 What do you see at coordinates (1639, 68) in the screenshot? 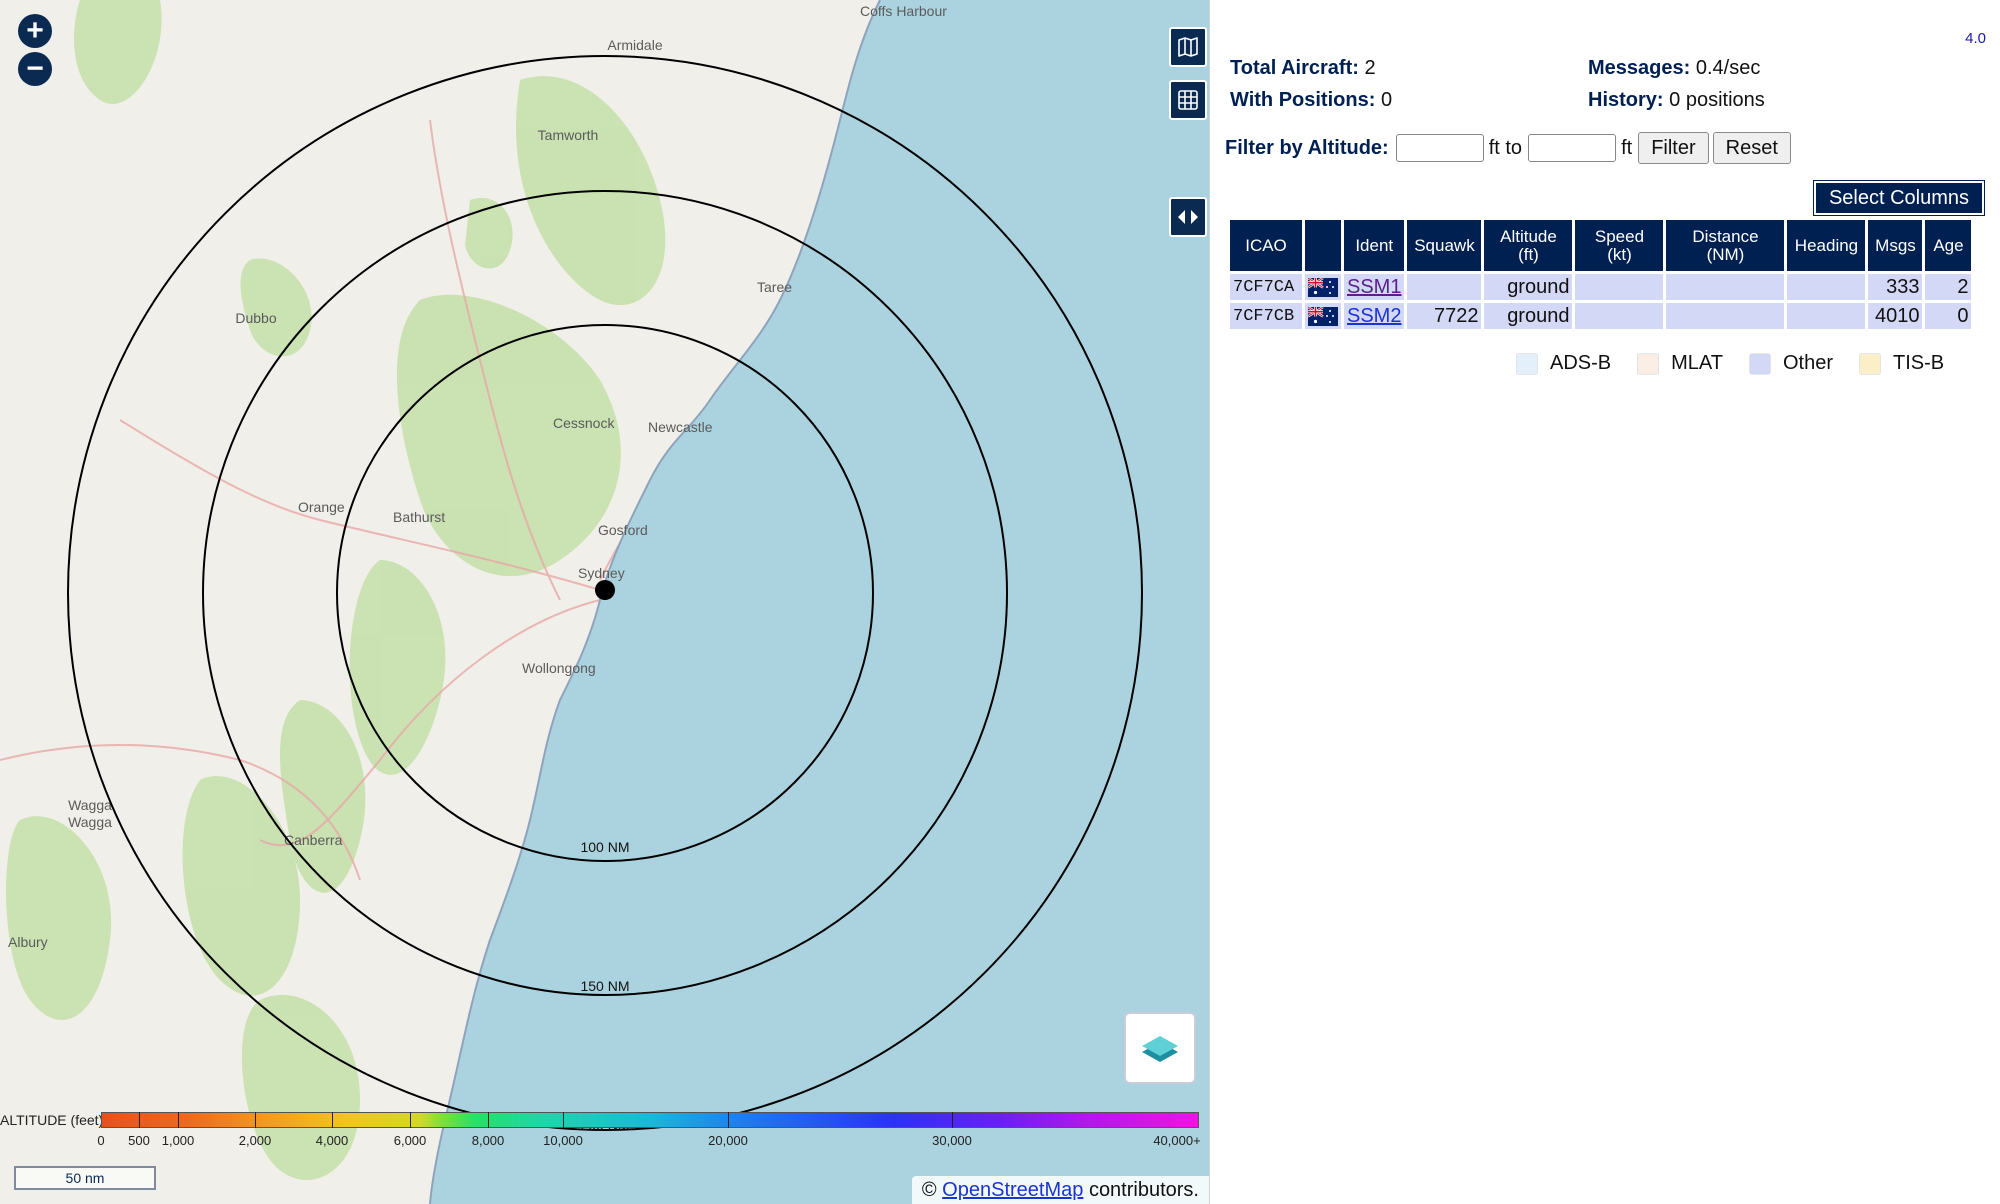
I see `messages-label: Messages:` at bounding box center [1639, 68].